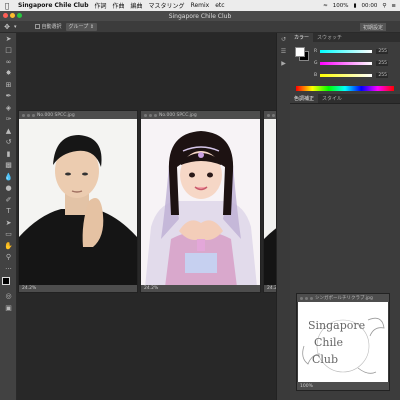 Image resolution: width=400 pixels, height=400 pixels. What do you see at coordinates (119, 5) in the screenshot?
I see `menu-item-sakkyoku: 作曲` at bounding box center [119, 5].